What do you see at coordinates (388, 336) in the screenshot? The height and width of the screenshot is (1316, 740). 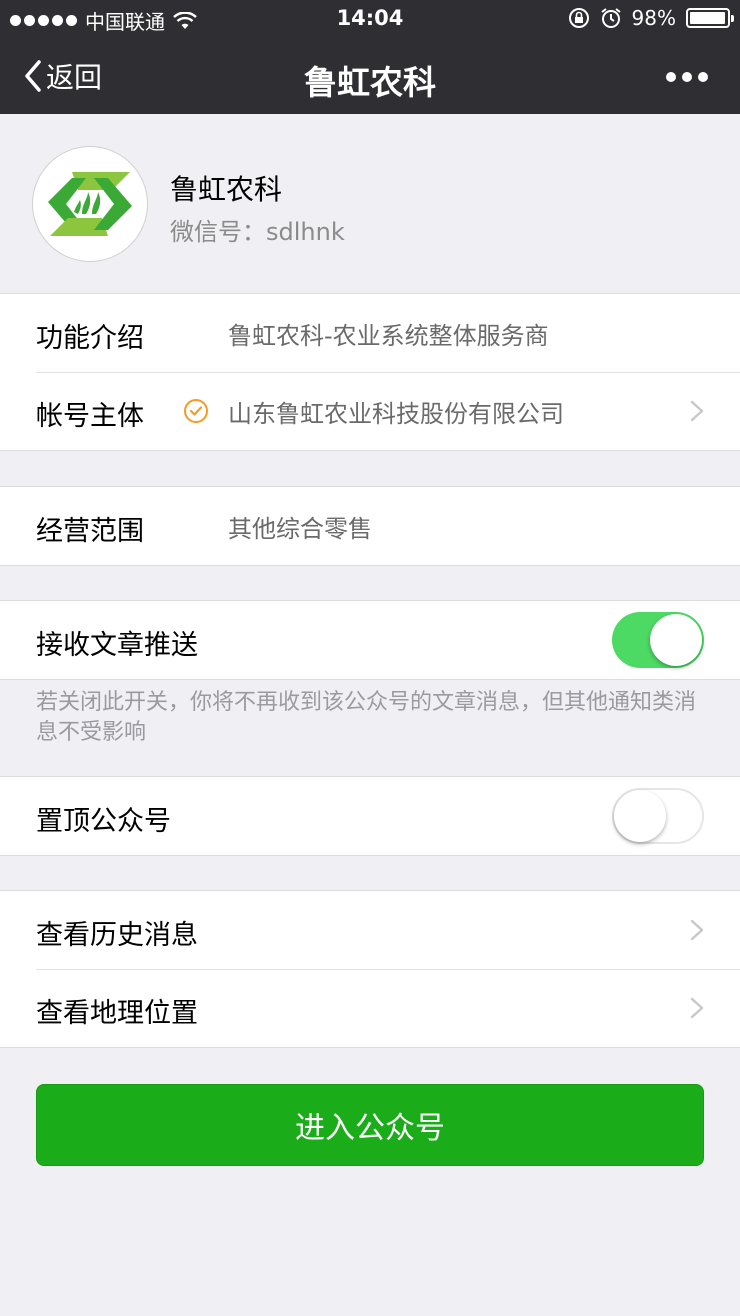 I see `intro-value: 鲁虹农科-农业系统整体服务商` at bounding box center [388, 336].